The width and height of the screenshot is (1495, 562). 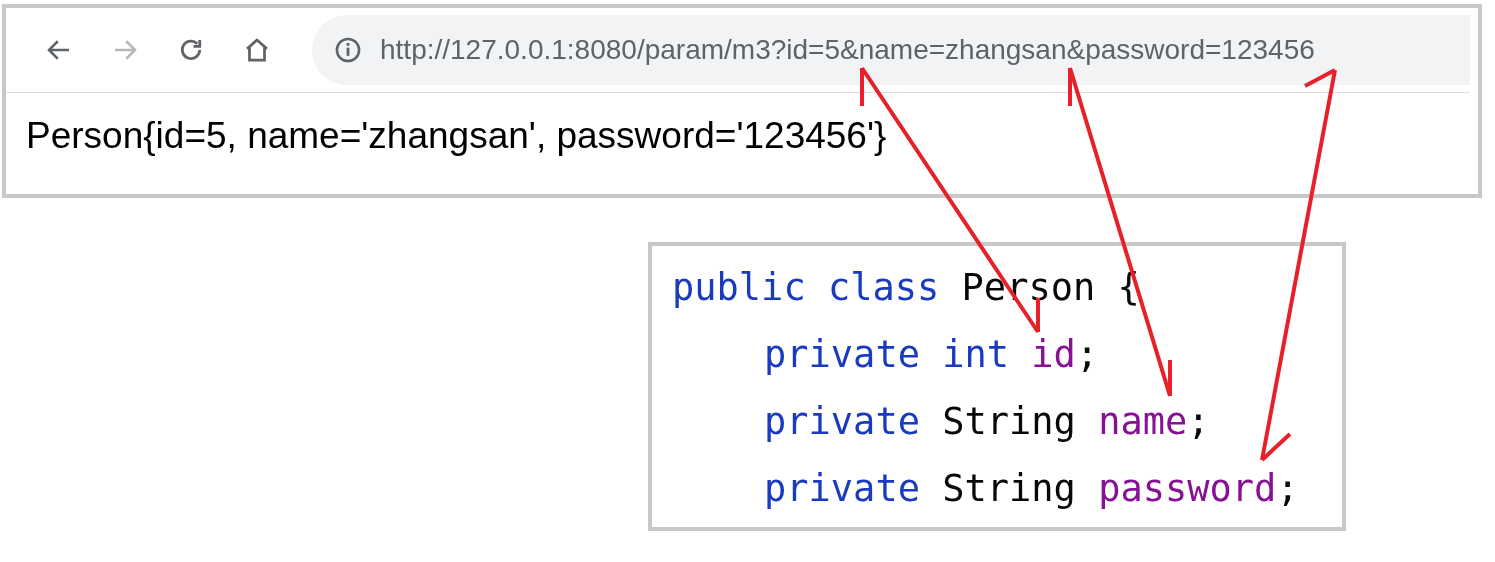 I want to click on info-icon, so click(x=348, y=50).